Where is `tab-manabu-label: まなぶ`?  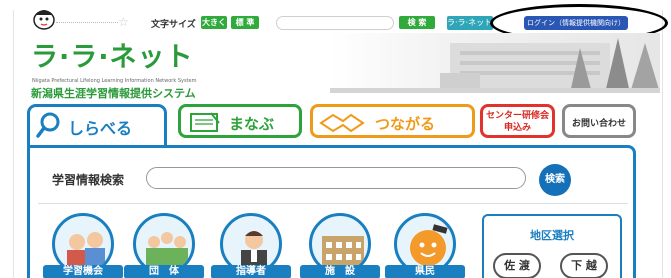 tab-manabu-label: まなぶ is located at coordinates (252, 124).